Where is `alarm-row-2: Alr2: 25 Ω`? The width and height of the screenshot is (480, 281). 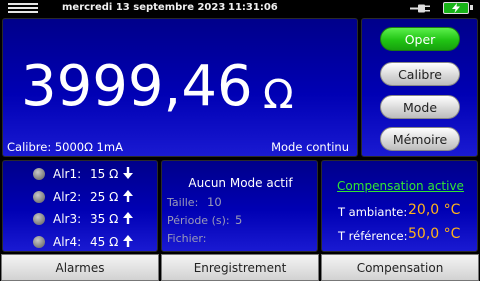 alarm-row-2: Alr2: 25 Ω is located at coordinates (81, 197).